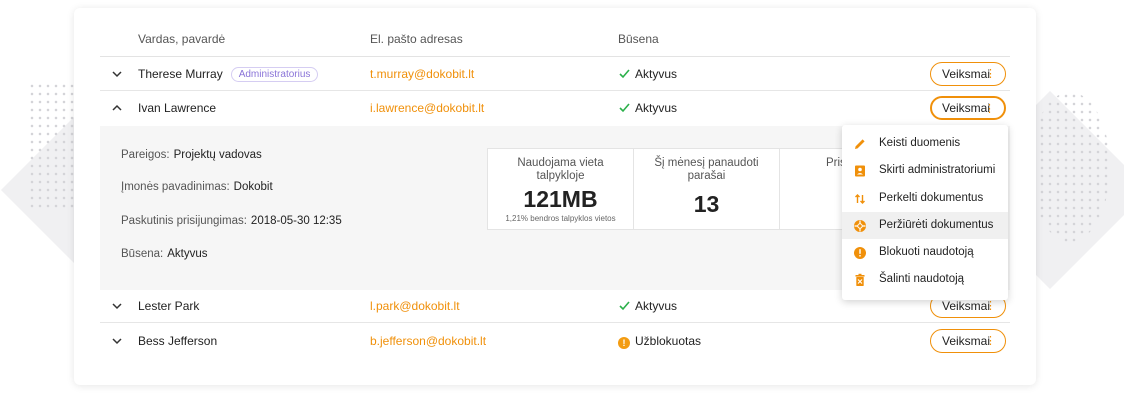 This screenshot has height=393, width=1124. What do you see at coordinates (415, 306) in the screenshot?
I see `user-email-link: l.park@dokobit.lt` at bounding box center [415, 306].